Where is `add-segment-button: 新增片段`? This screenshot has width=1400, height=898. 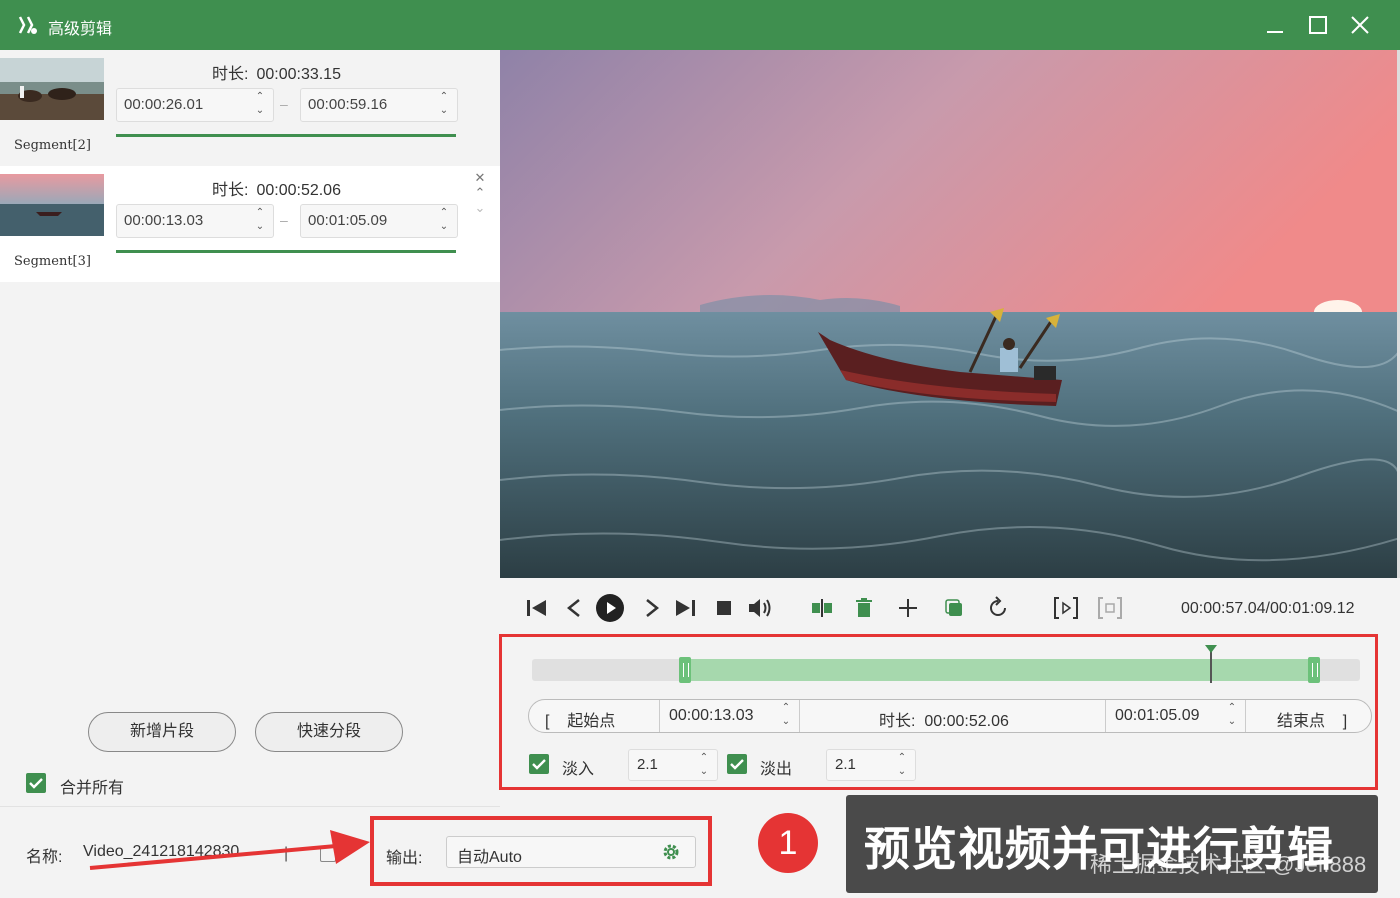 add-segment-button: 新增片段 is located at coordinates (162, 732).